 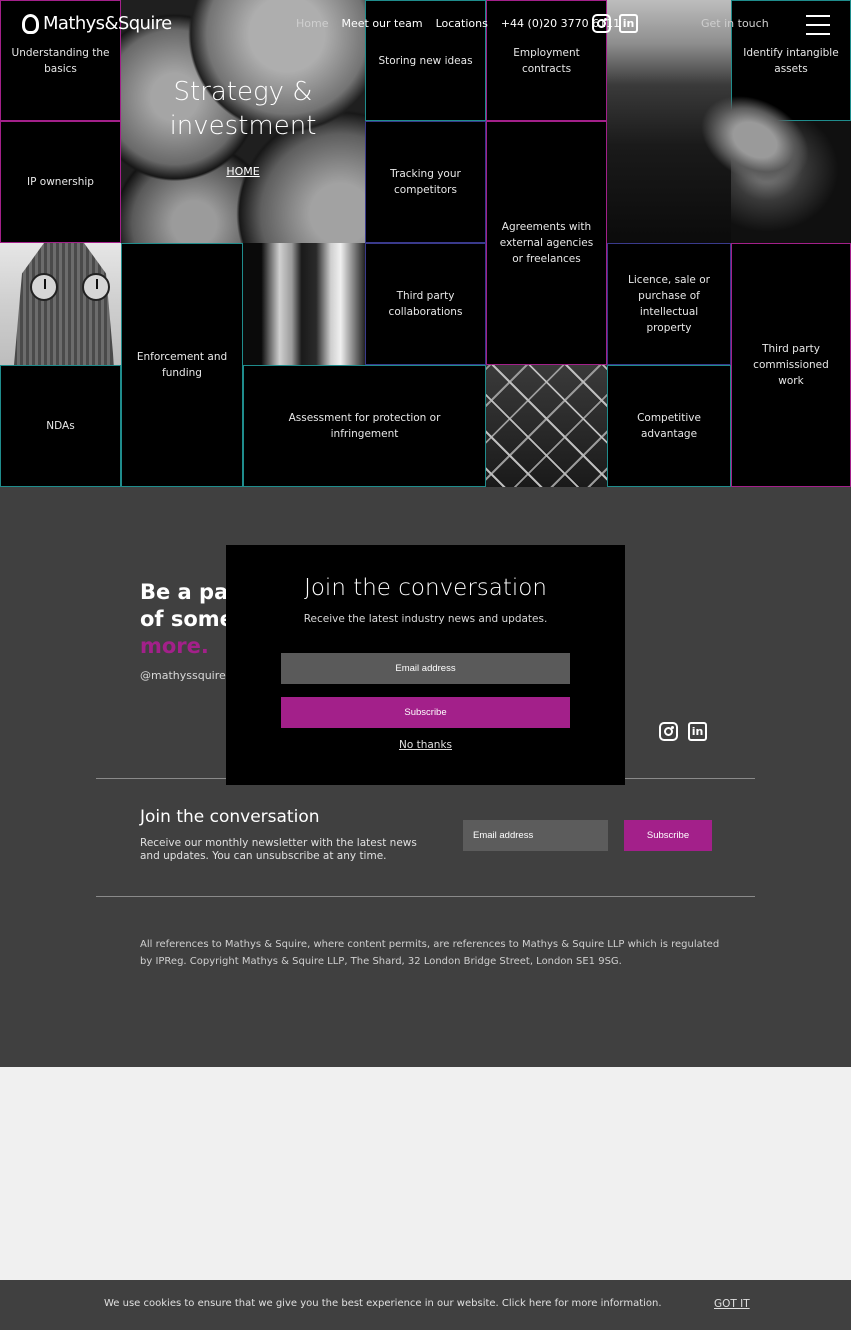 I want to click on breadcrumb-home-link: HOME, so click(x=242, y=171).